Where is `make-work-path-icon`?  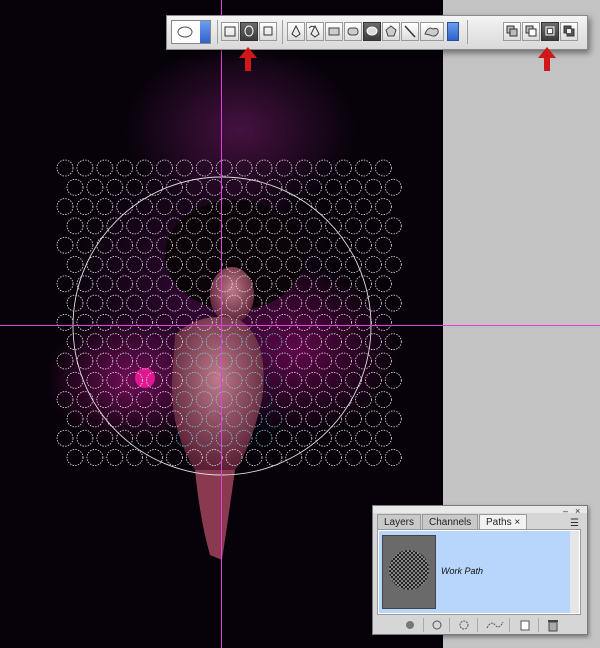
make-work-path-icon is located at coordinates (495, 625).